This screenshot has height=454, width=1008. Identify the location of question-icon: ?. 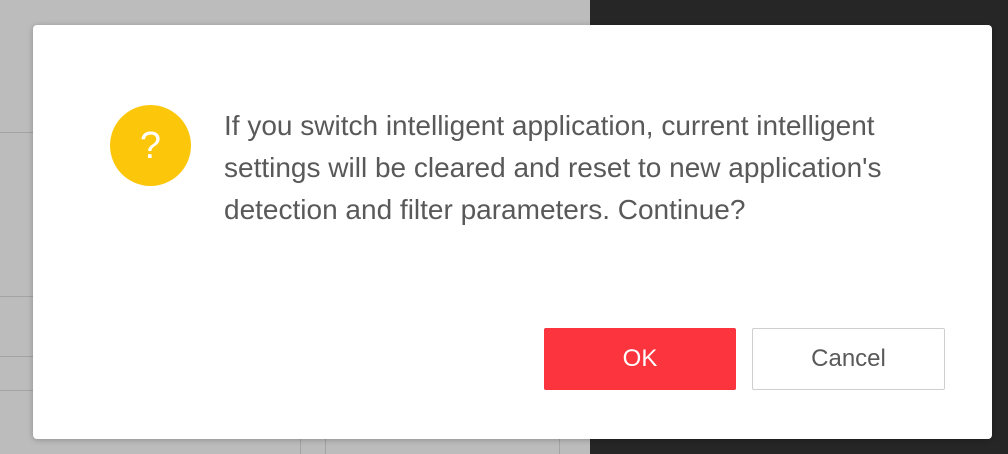
(150, 145).